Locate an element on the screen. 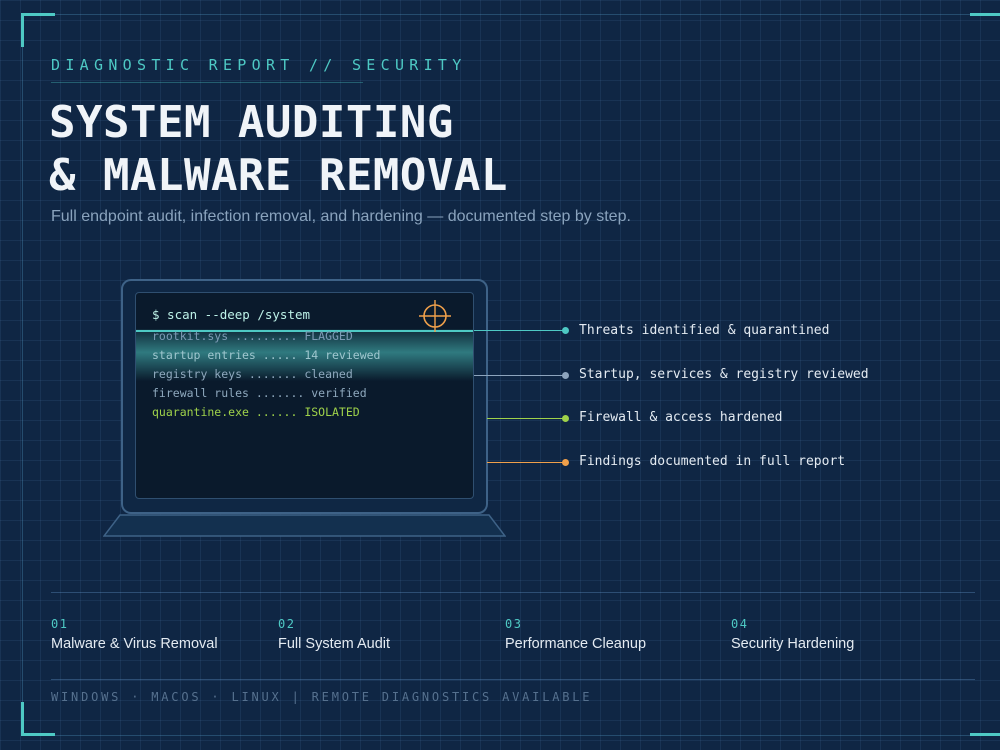 This screenshot has height=750, width=1000. service-number: 01 is located at coordinates (60, 624).